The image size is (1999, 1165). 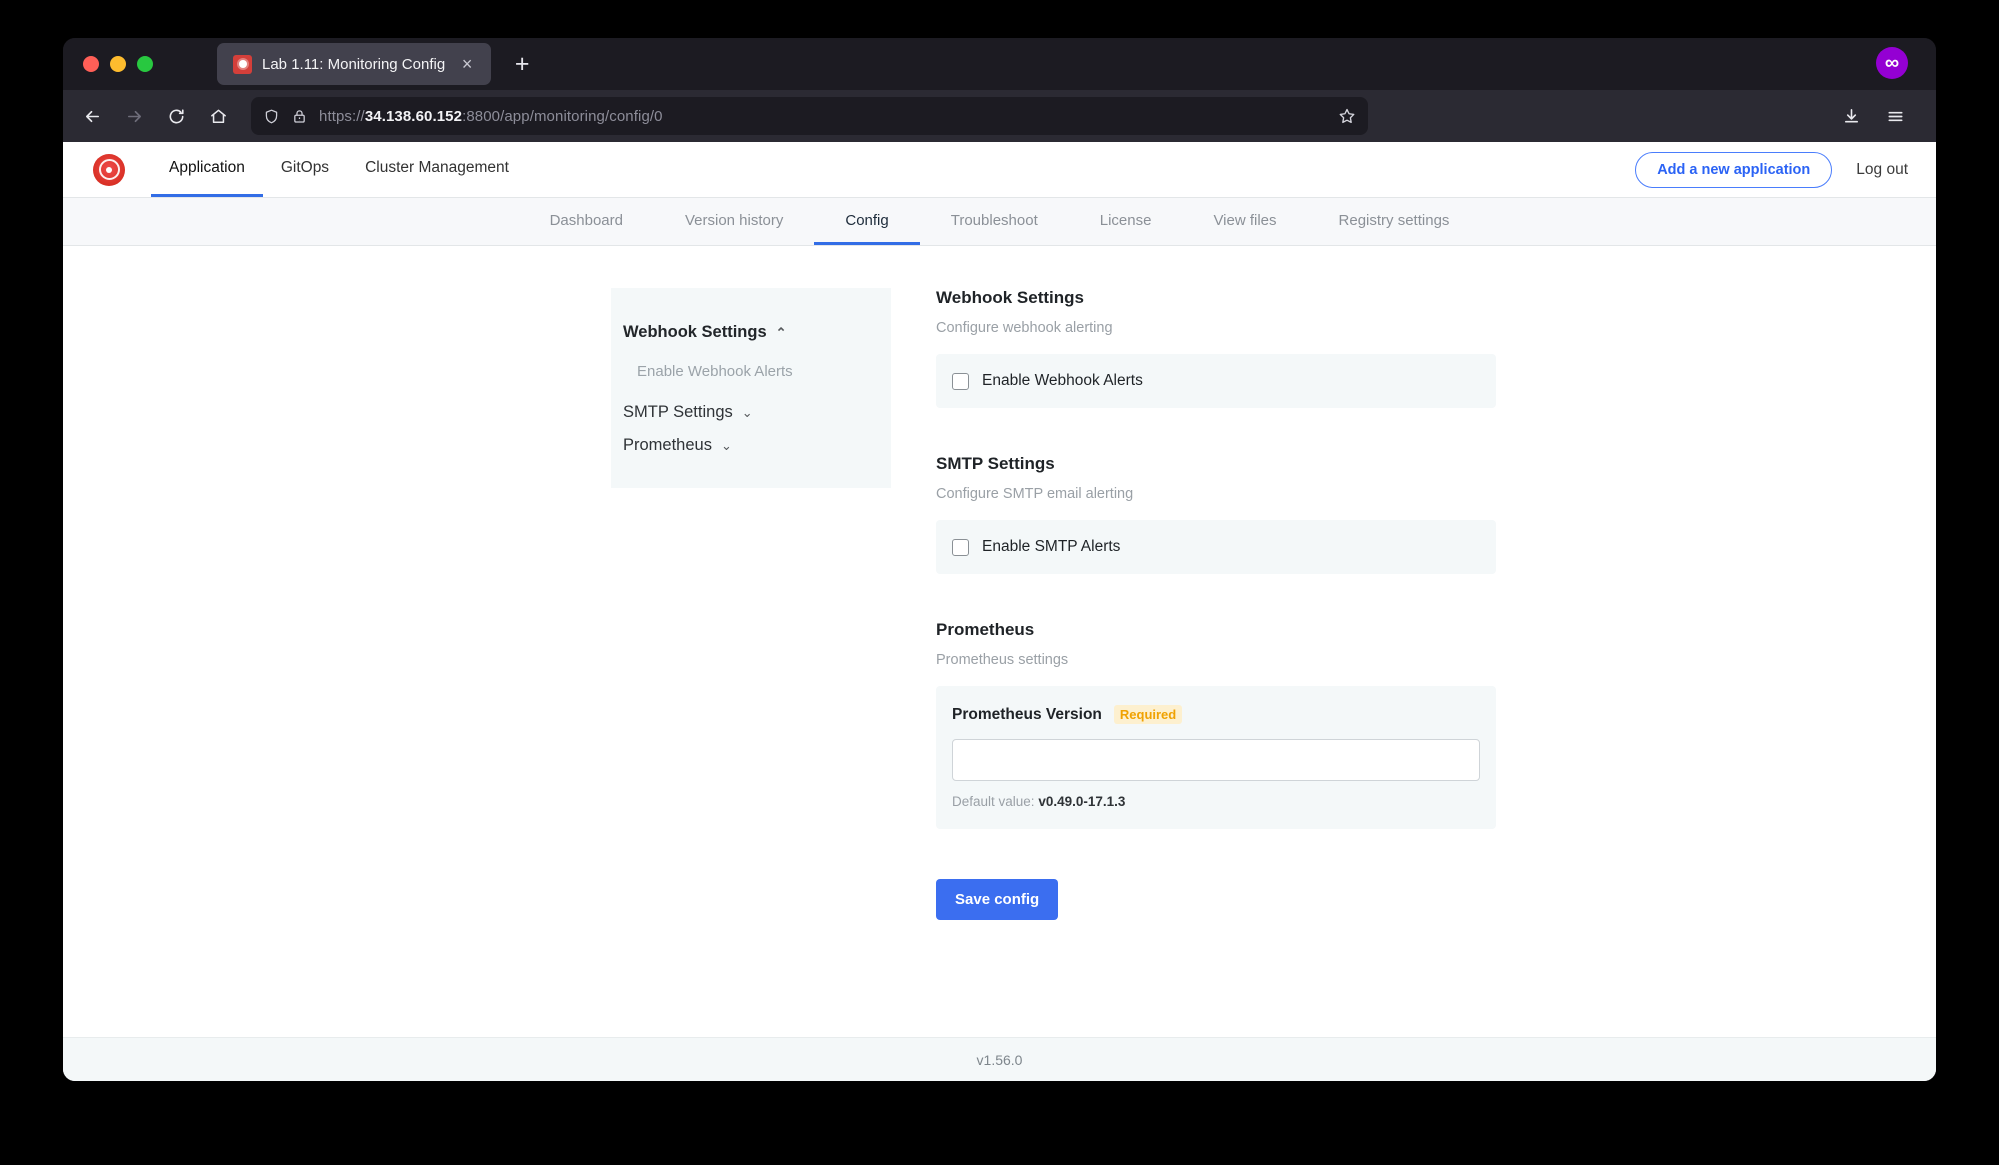 I want to click on side-group-smtp-settings: SMTP Settings ⌄, so click(x=751, y=412).